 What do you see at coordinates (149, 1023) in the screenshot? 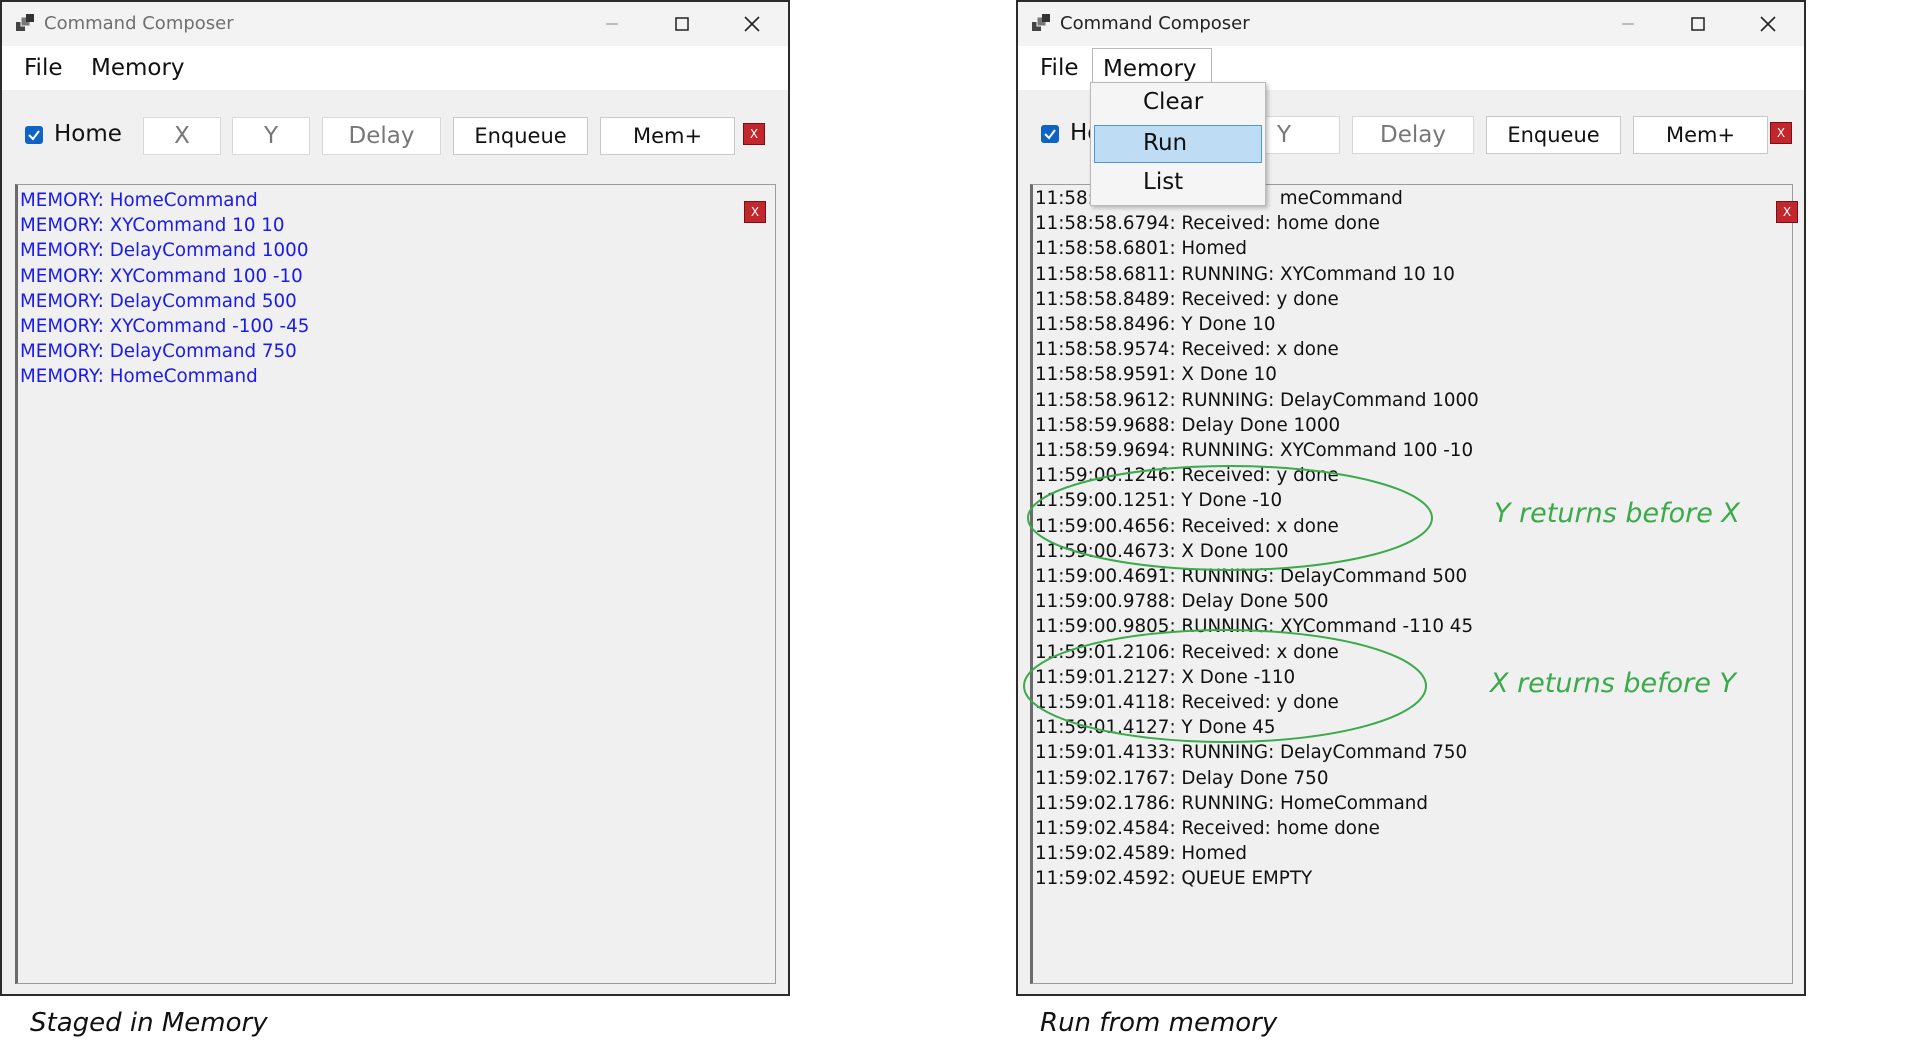
I see `caption-left: Staged in Memory` at bounding box center [149, 1023].